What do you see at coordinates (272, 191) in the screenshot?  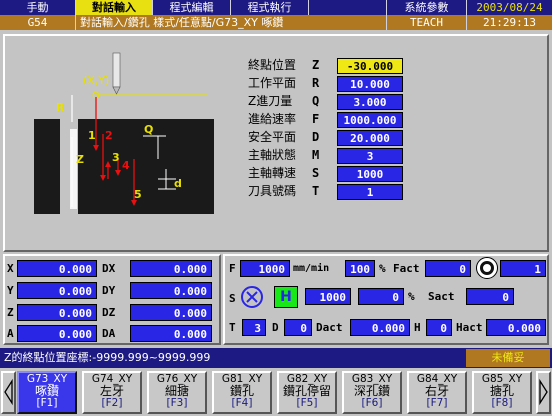 I see `param-label-tool-number: 刀具號碼` at bounding box center [272, 191].